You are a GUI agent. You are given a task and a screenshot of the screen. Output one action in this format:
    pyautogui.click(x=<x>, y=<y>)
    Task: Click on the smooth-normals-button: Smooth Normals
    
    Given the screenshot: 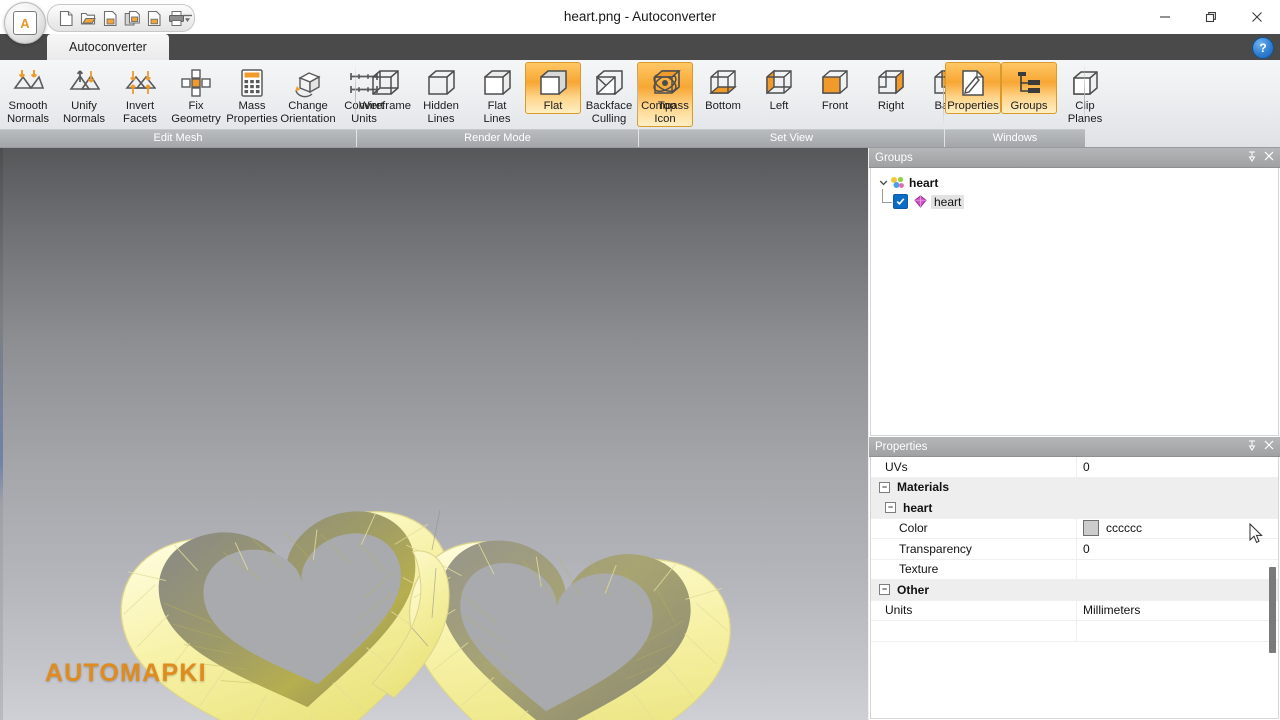 What is the action you would take?
    pyautogui.click(x=28, y=94)
    